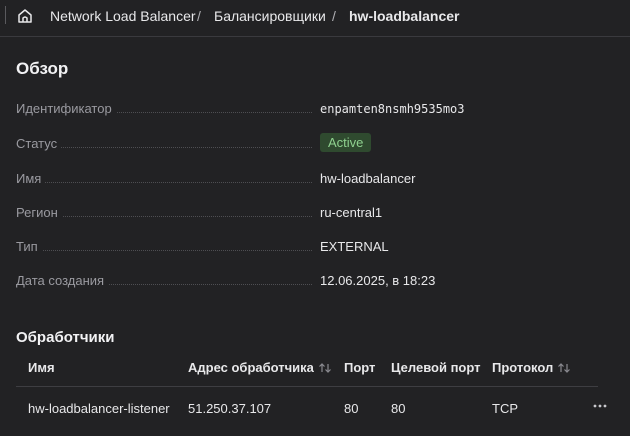  Describe the element at coordinates (398, 408) in the screenshot. I see `listener-target-port-cell: 80` at that location.